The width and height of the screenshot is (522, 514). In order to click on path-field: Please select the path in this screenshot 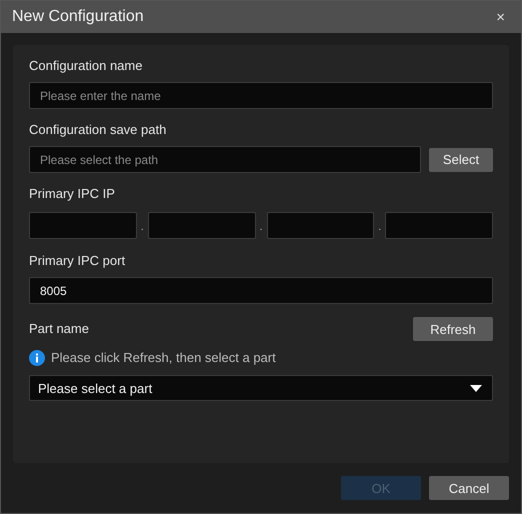, I will do `click(225, 159)`.